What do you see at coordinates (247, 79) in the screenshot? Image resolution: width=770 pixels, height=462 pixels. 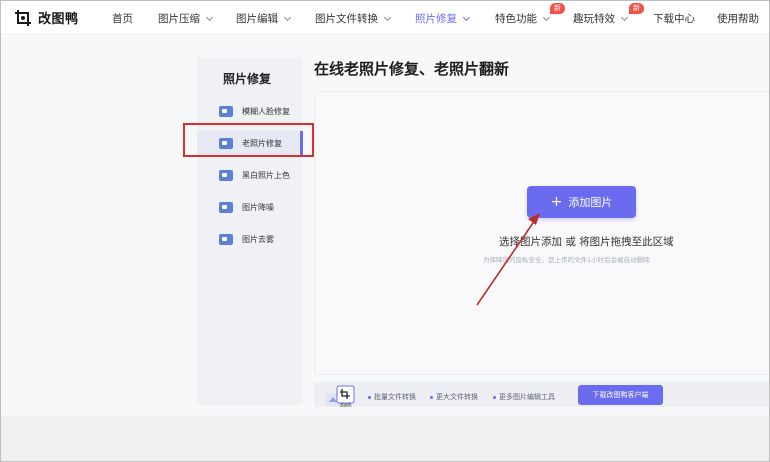 I see `sidebar-title: 照片修复` at bounding box center [247, 79].